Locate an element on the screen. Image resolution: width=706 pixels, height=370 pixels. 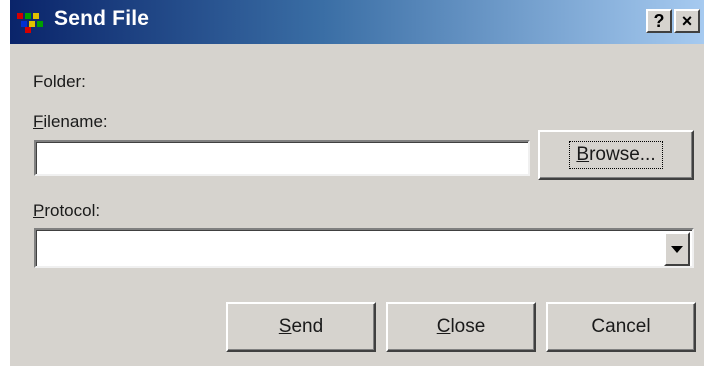
folder-label: Folder: is located at coordinates (59, 81).